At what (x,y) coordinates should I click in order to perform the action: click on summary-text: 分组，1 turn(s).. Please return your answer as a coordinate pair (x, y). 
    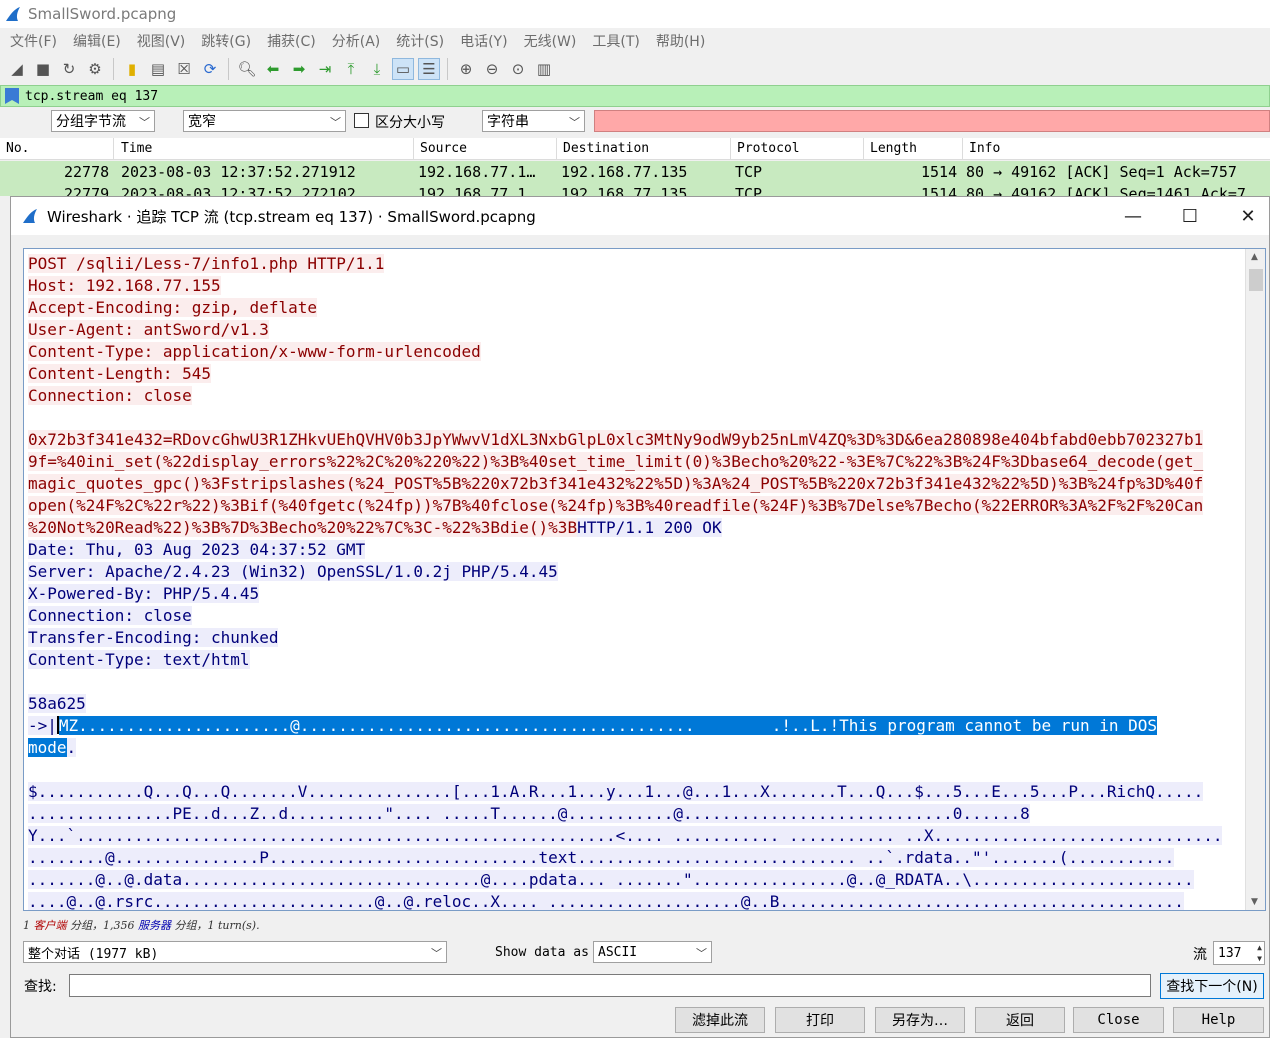
    Looking at the image, I should click on (217, 925).